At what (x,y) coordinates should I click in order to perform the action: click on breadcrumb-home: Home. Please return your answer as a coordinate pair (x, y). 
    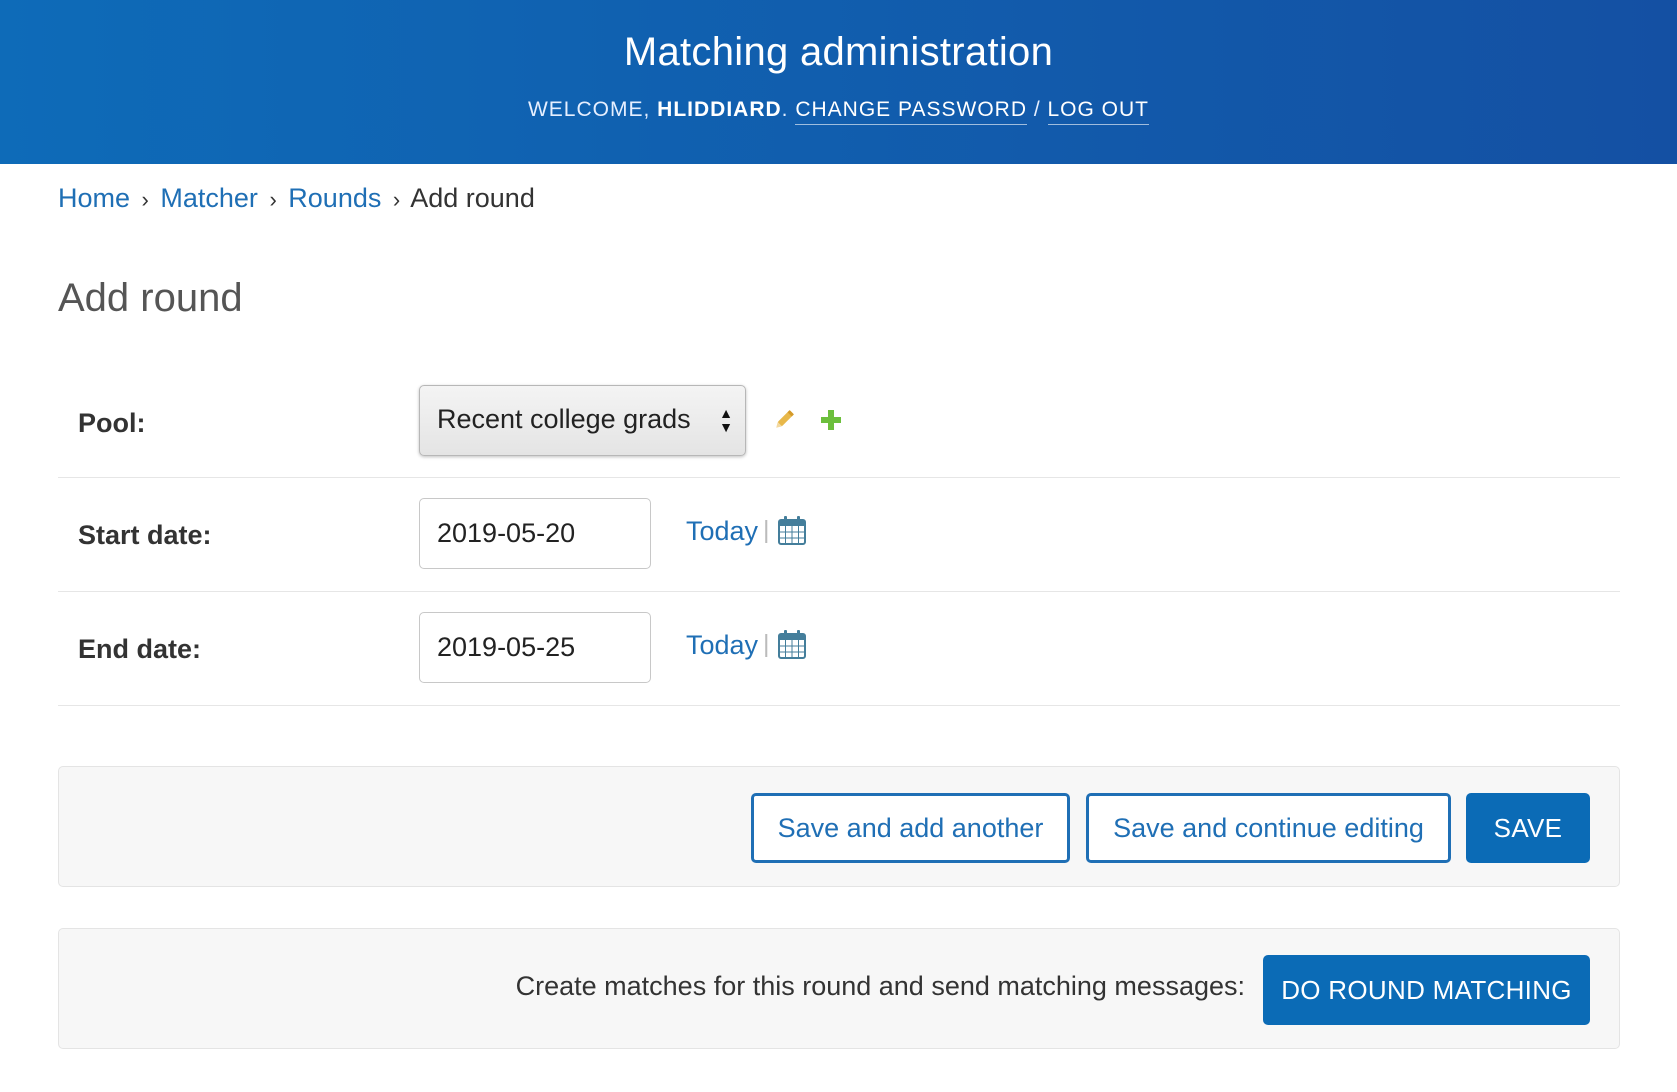
    Looking at the image, I should click on (94, 198).